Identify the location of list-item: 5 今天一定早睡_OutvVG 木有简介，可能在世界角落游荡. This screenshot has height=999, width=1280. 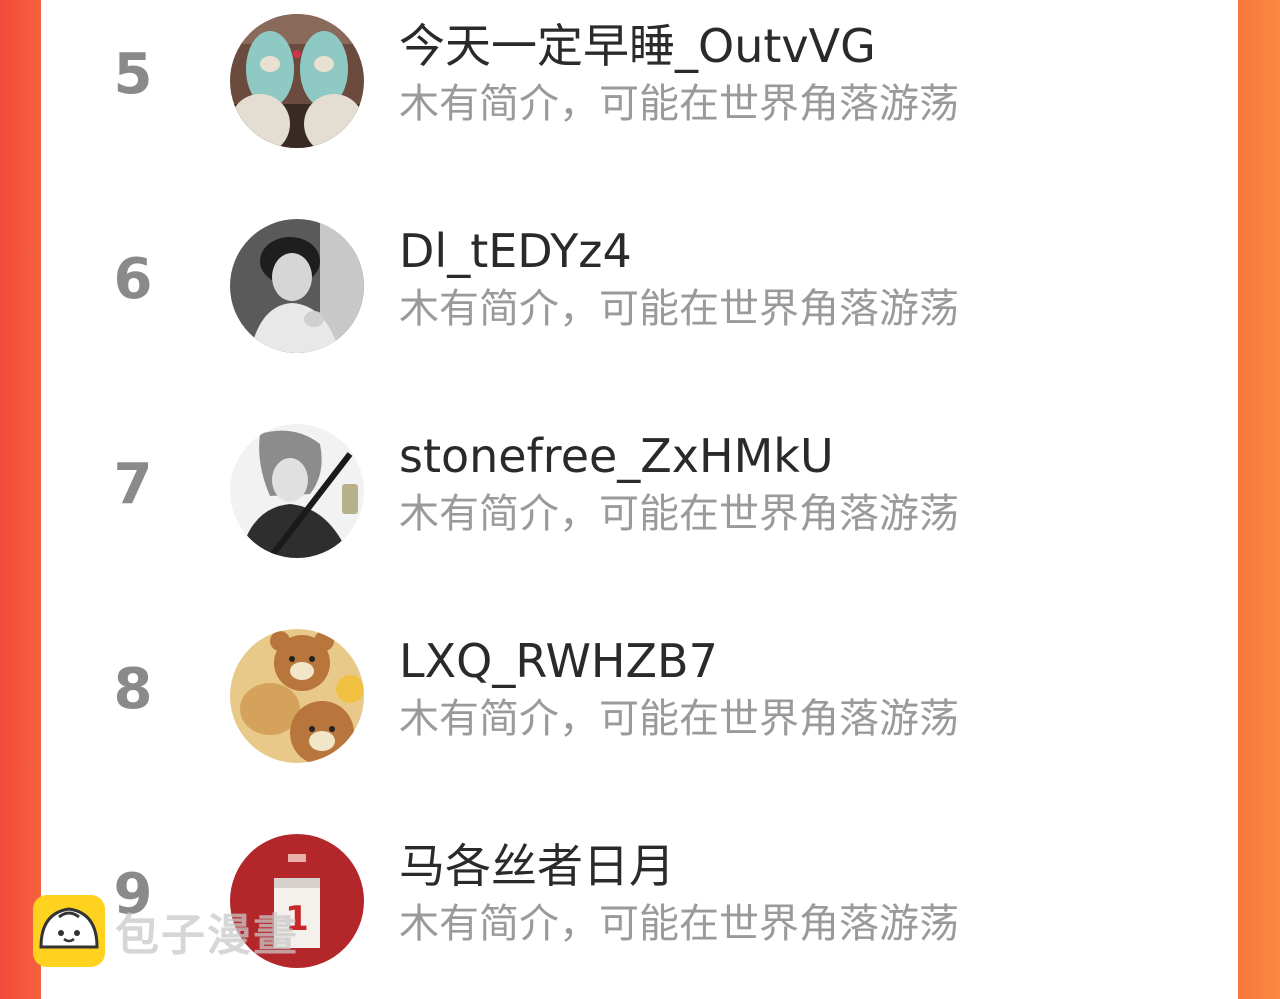
(639, 80).